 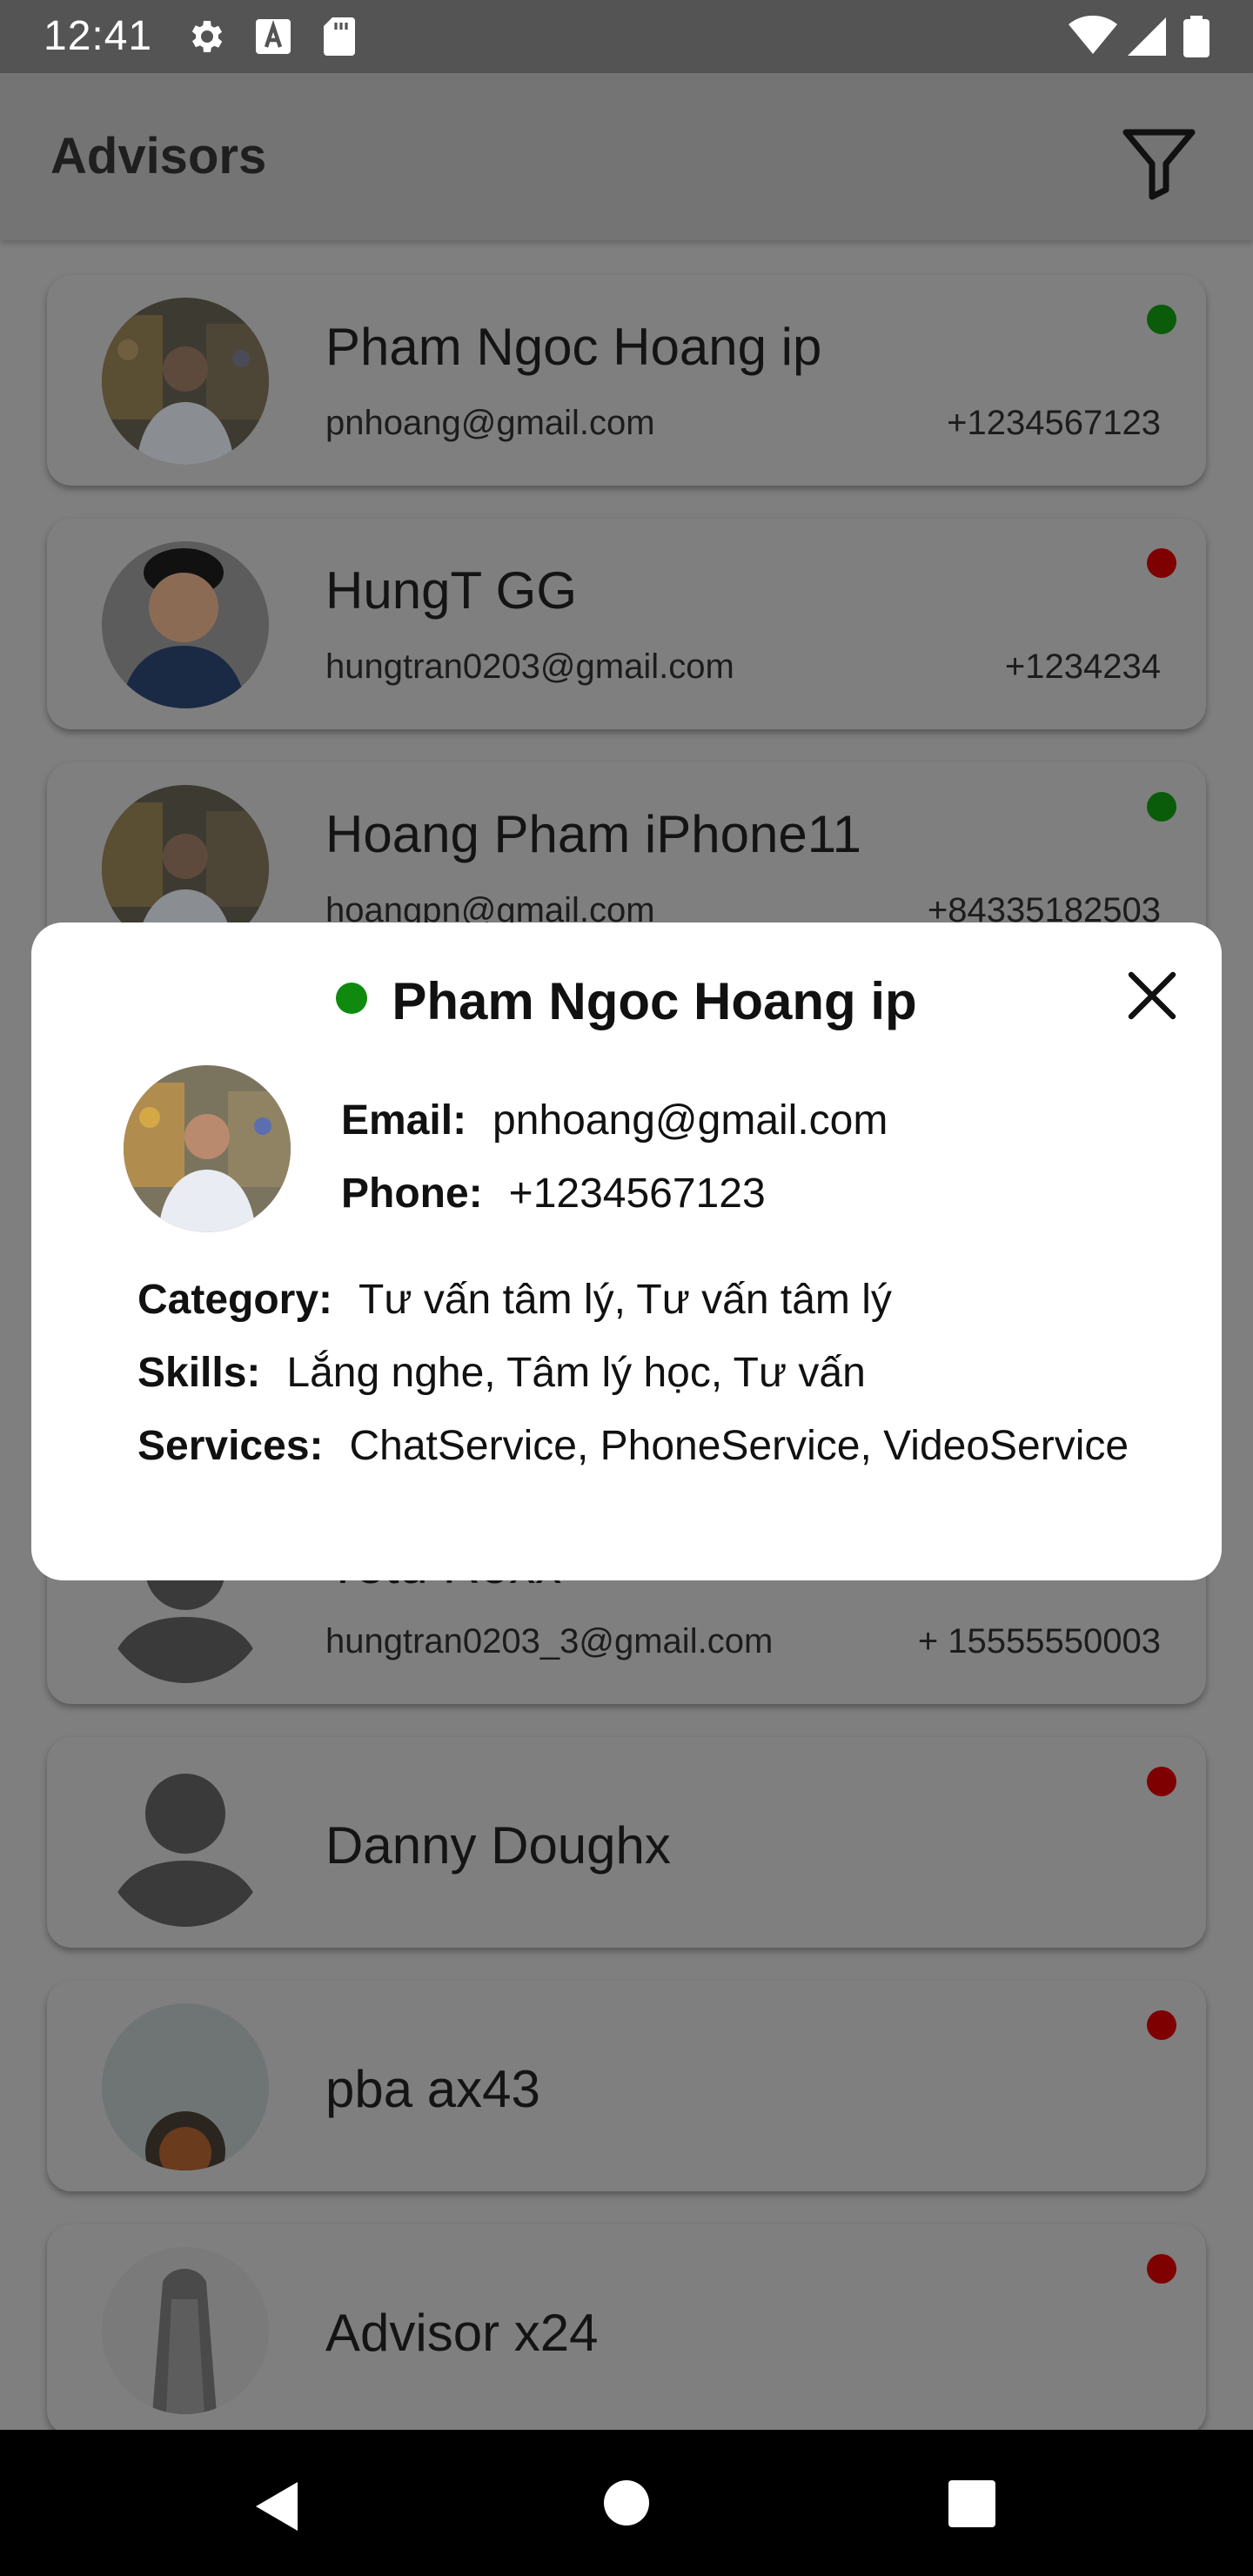 What do you see at coordinates (1147, 37) in the screenshot?
I see `signal-icon` at bounding box center [1147, 37].